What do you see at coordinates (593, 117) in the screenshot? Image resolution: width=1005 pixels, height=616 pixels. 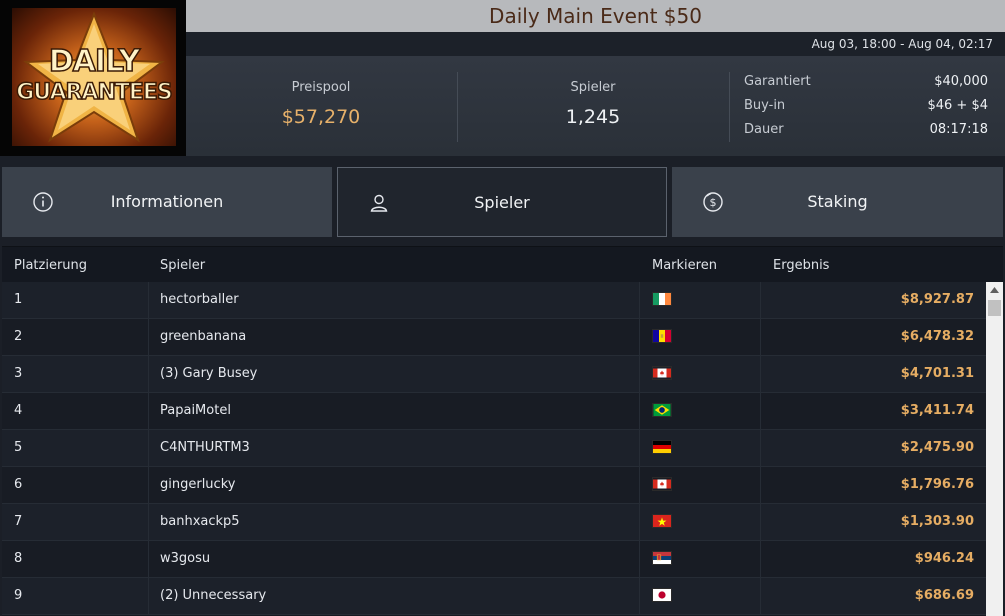 I see `players-value: 1,245` at bounding box center [593, 117].